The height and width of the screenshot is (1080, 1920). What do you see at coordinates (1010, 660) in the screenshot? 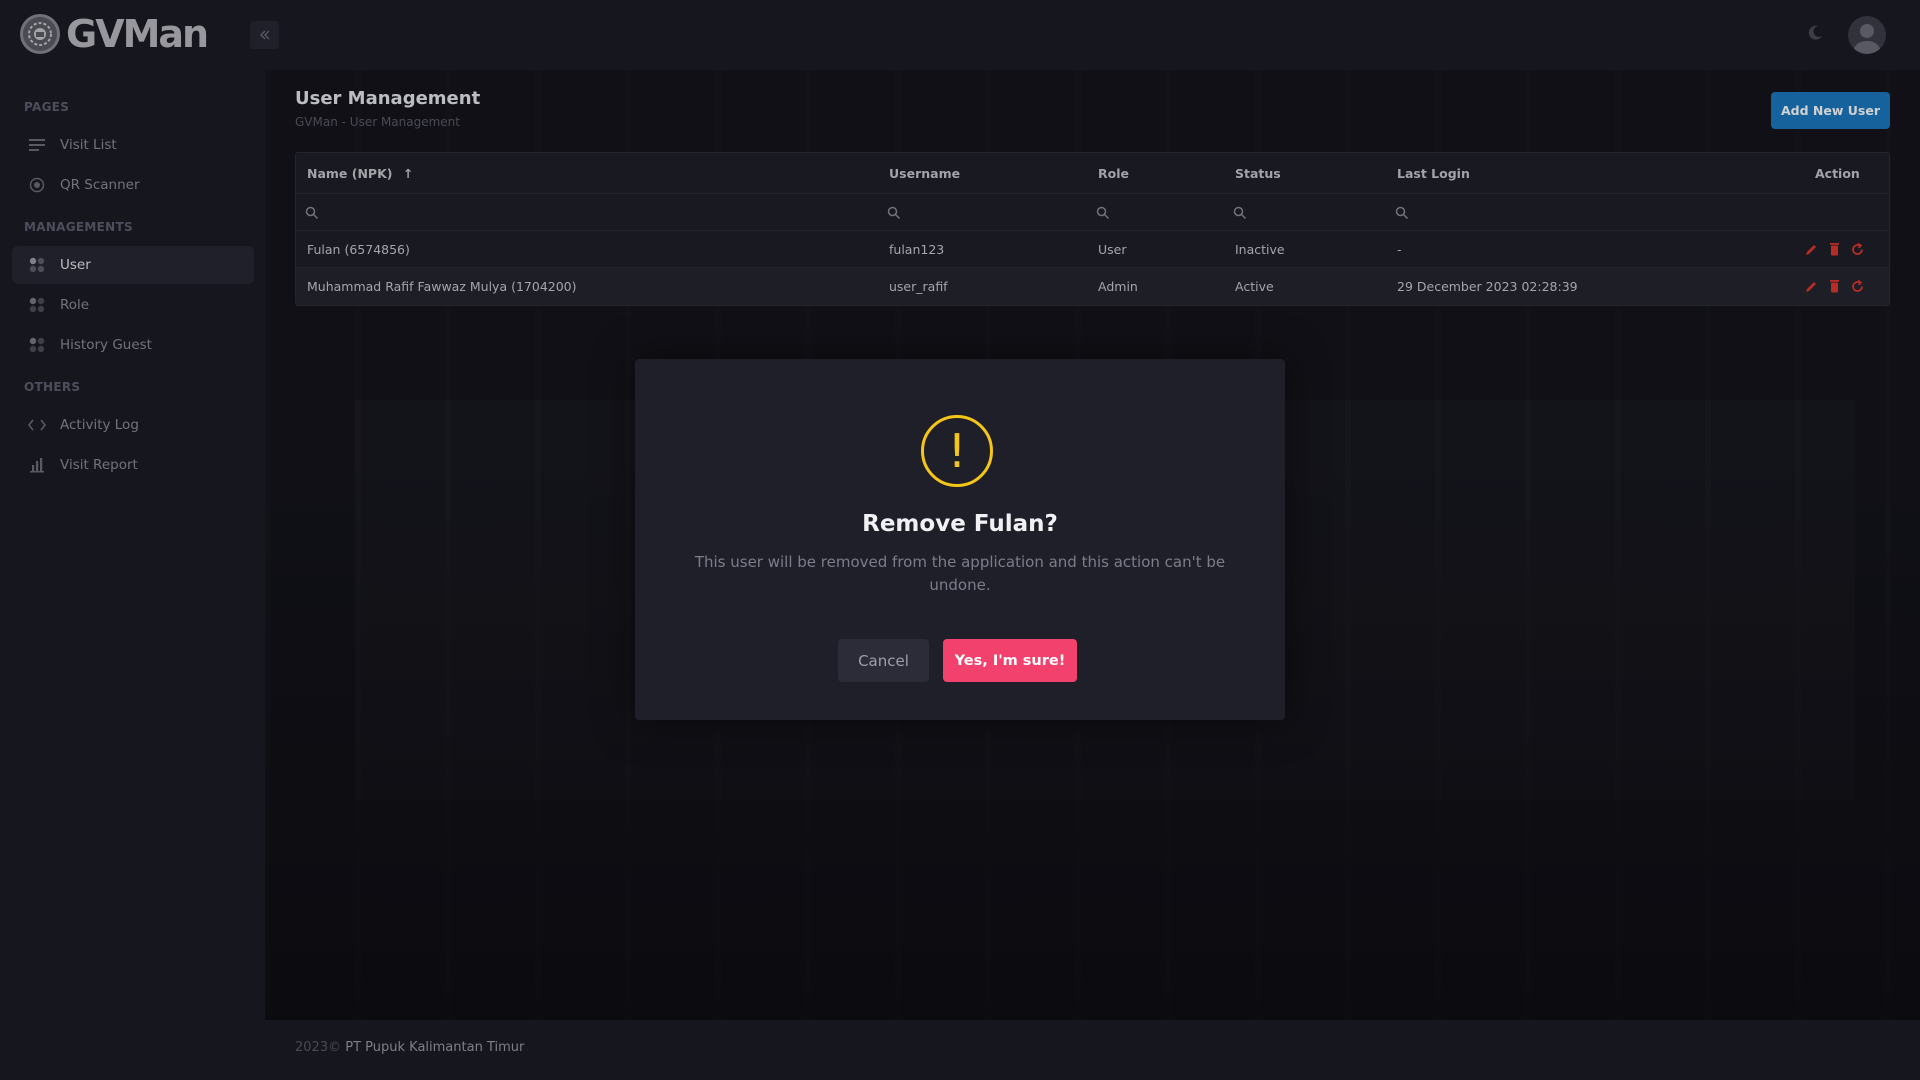
I see `confirm-delete-button: Yes, I'm sure!` at bounding box center [1010, 660].